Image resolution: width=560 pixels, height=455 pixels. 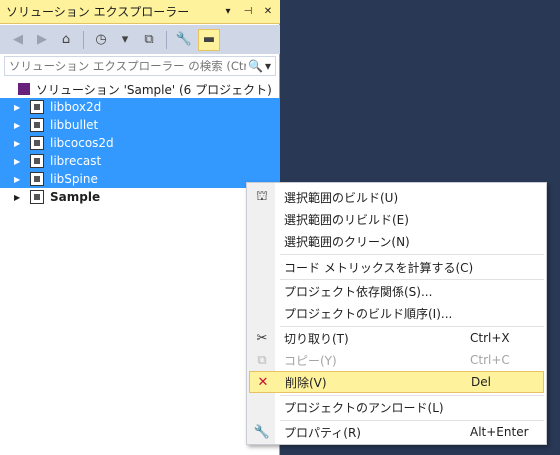 I want to click on properties-wrench-icon: 🔧, so click(x=184, y=40).